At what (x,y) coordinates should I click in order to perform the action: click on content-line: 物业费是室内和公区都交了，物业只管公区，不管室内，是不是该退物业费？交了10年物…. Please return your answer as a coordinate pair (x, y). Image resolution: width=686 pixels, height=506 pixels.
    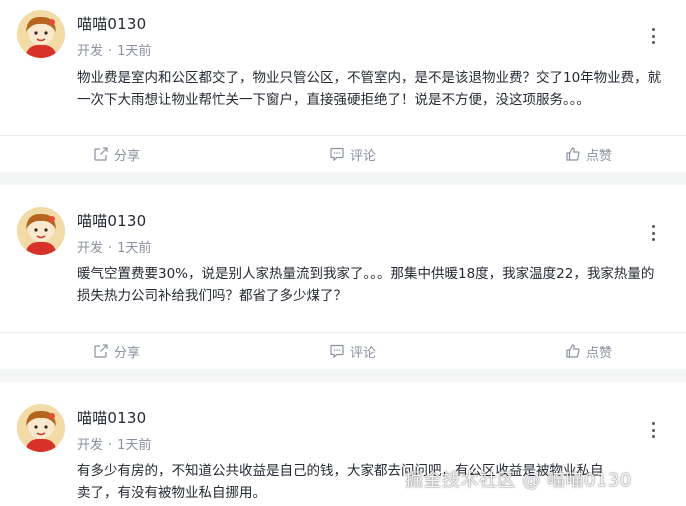
    Looking at the image, I should click on (369, 78).